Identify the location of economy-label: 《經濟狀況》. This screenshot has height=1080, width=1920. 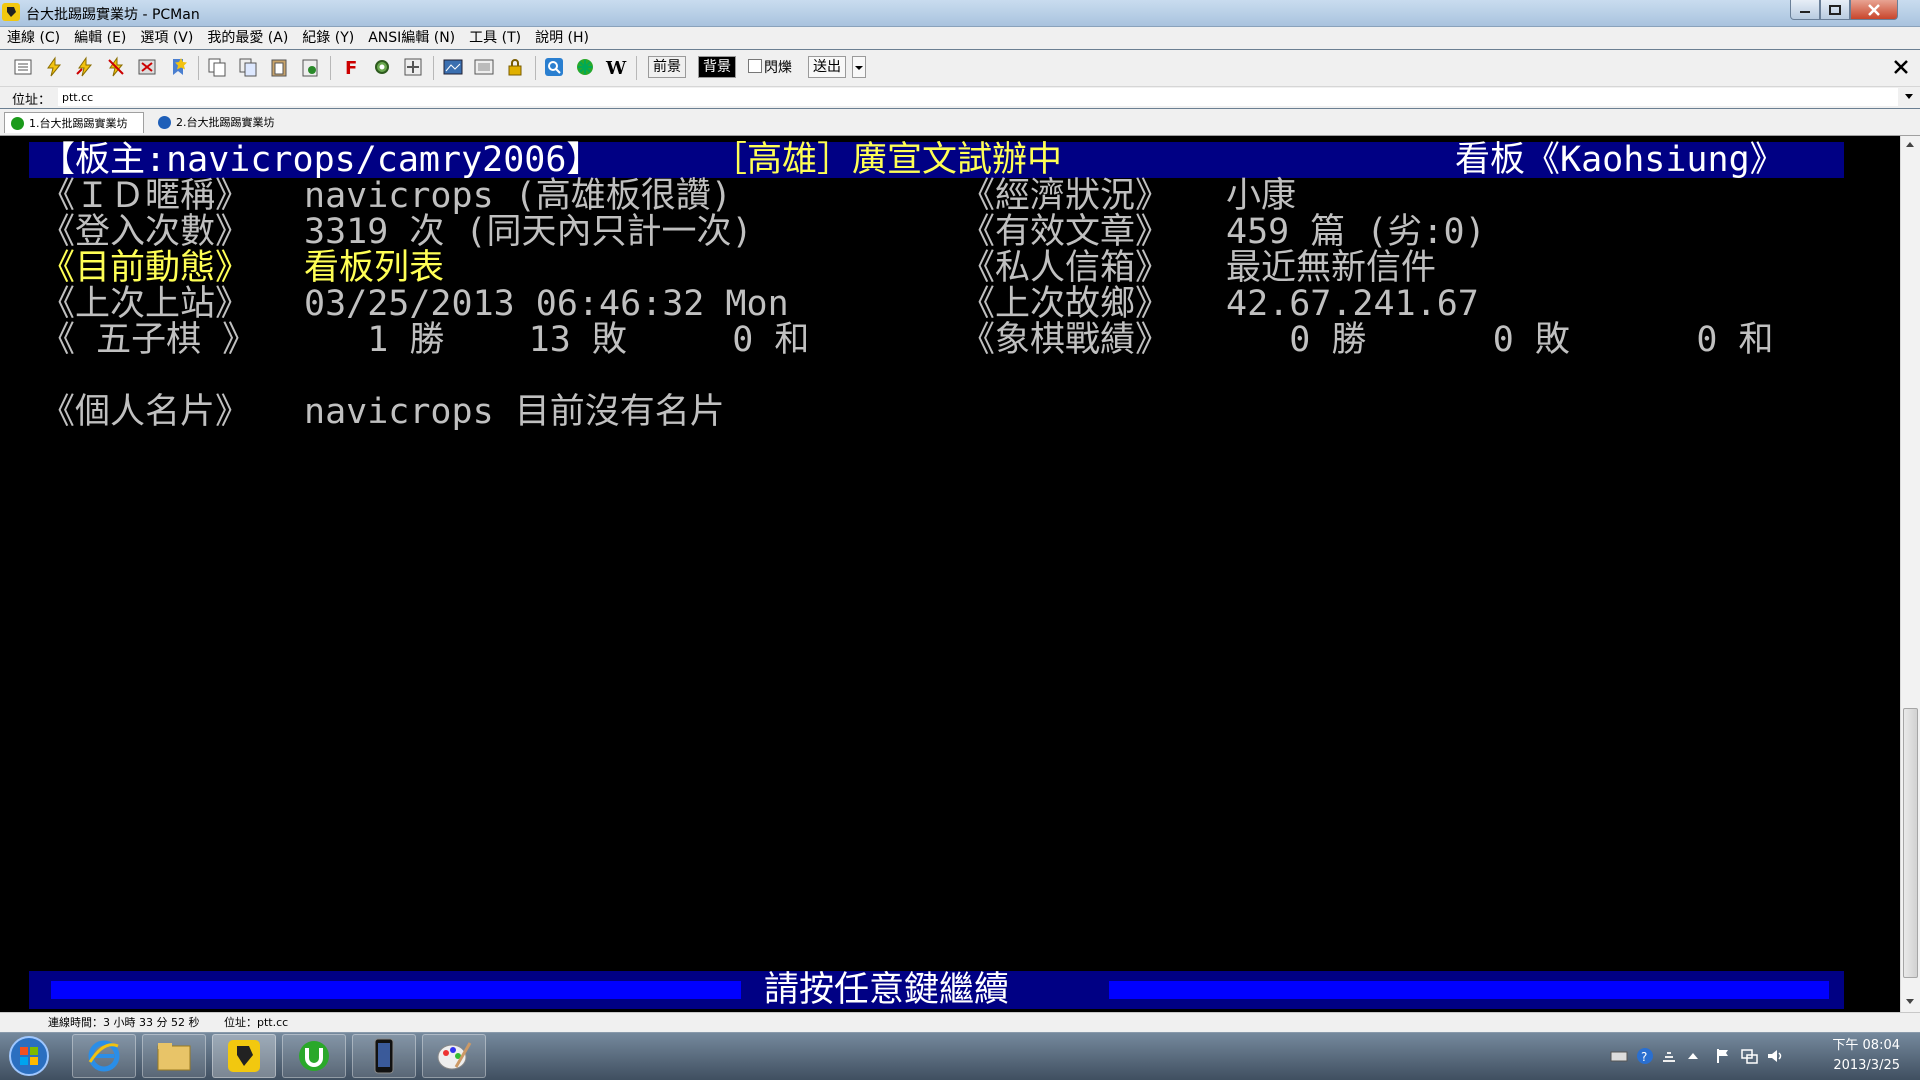
(1065, 196).